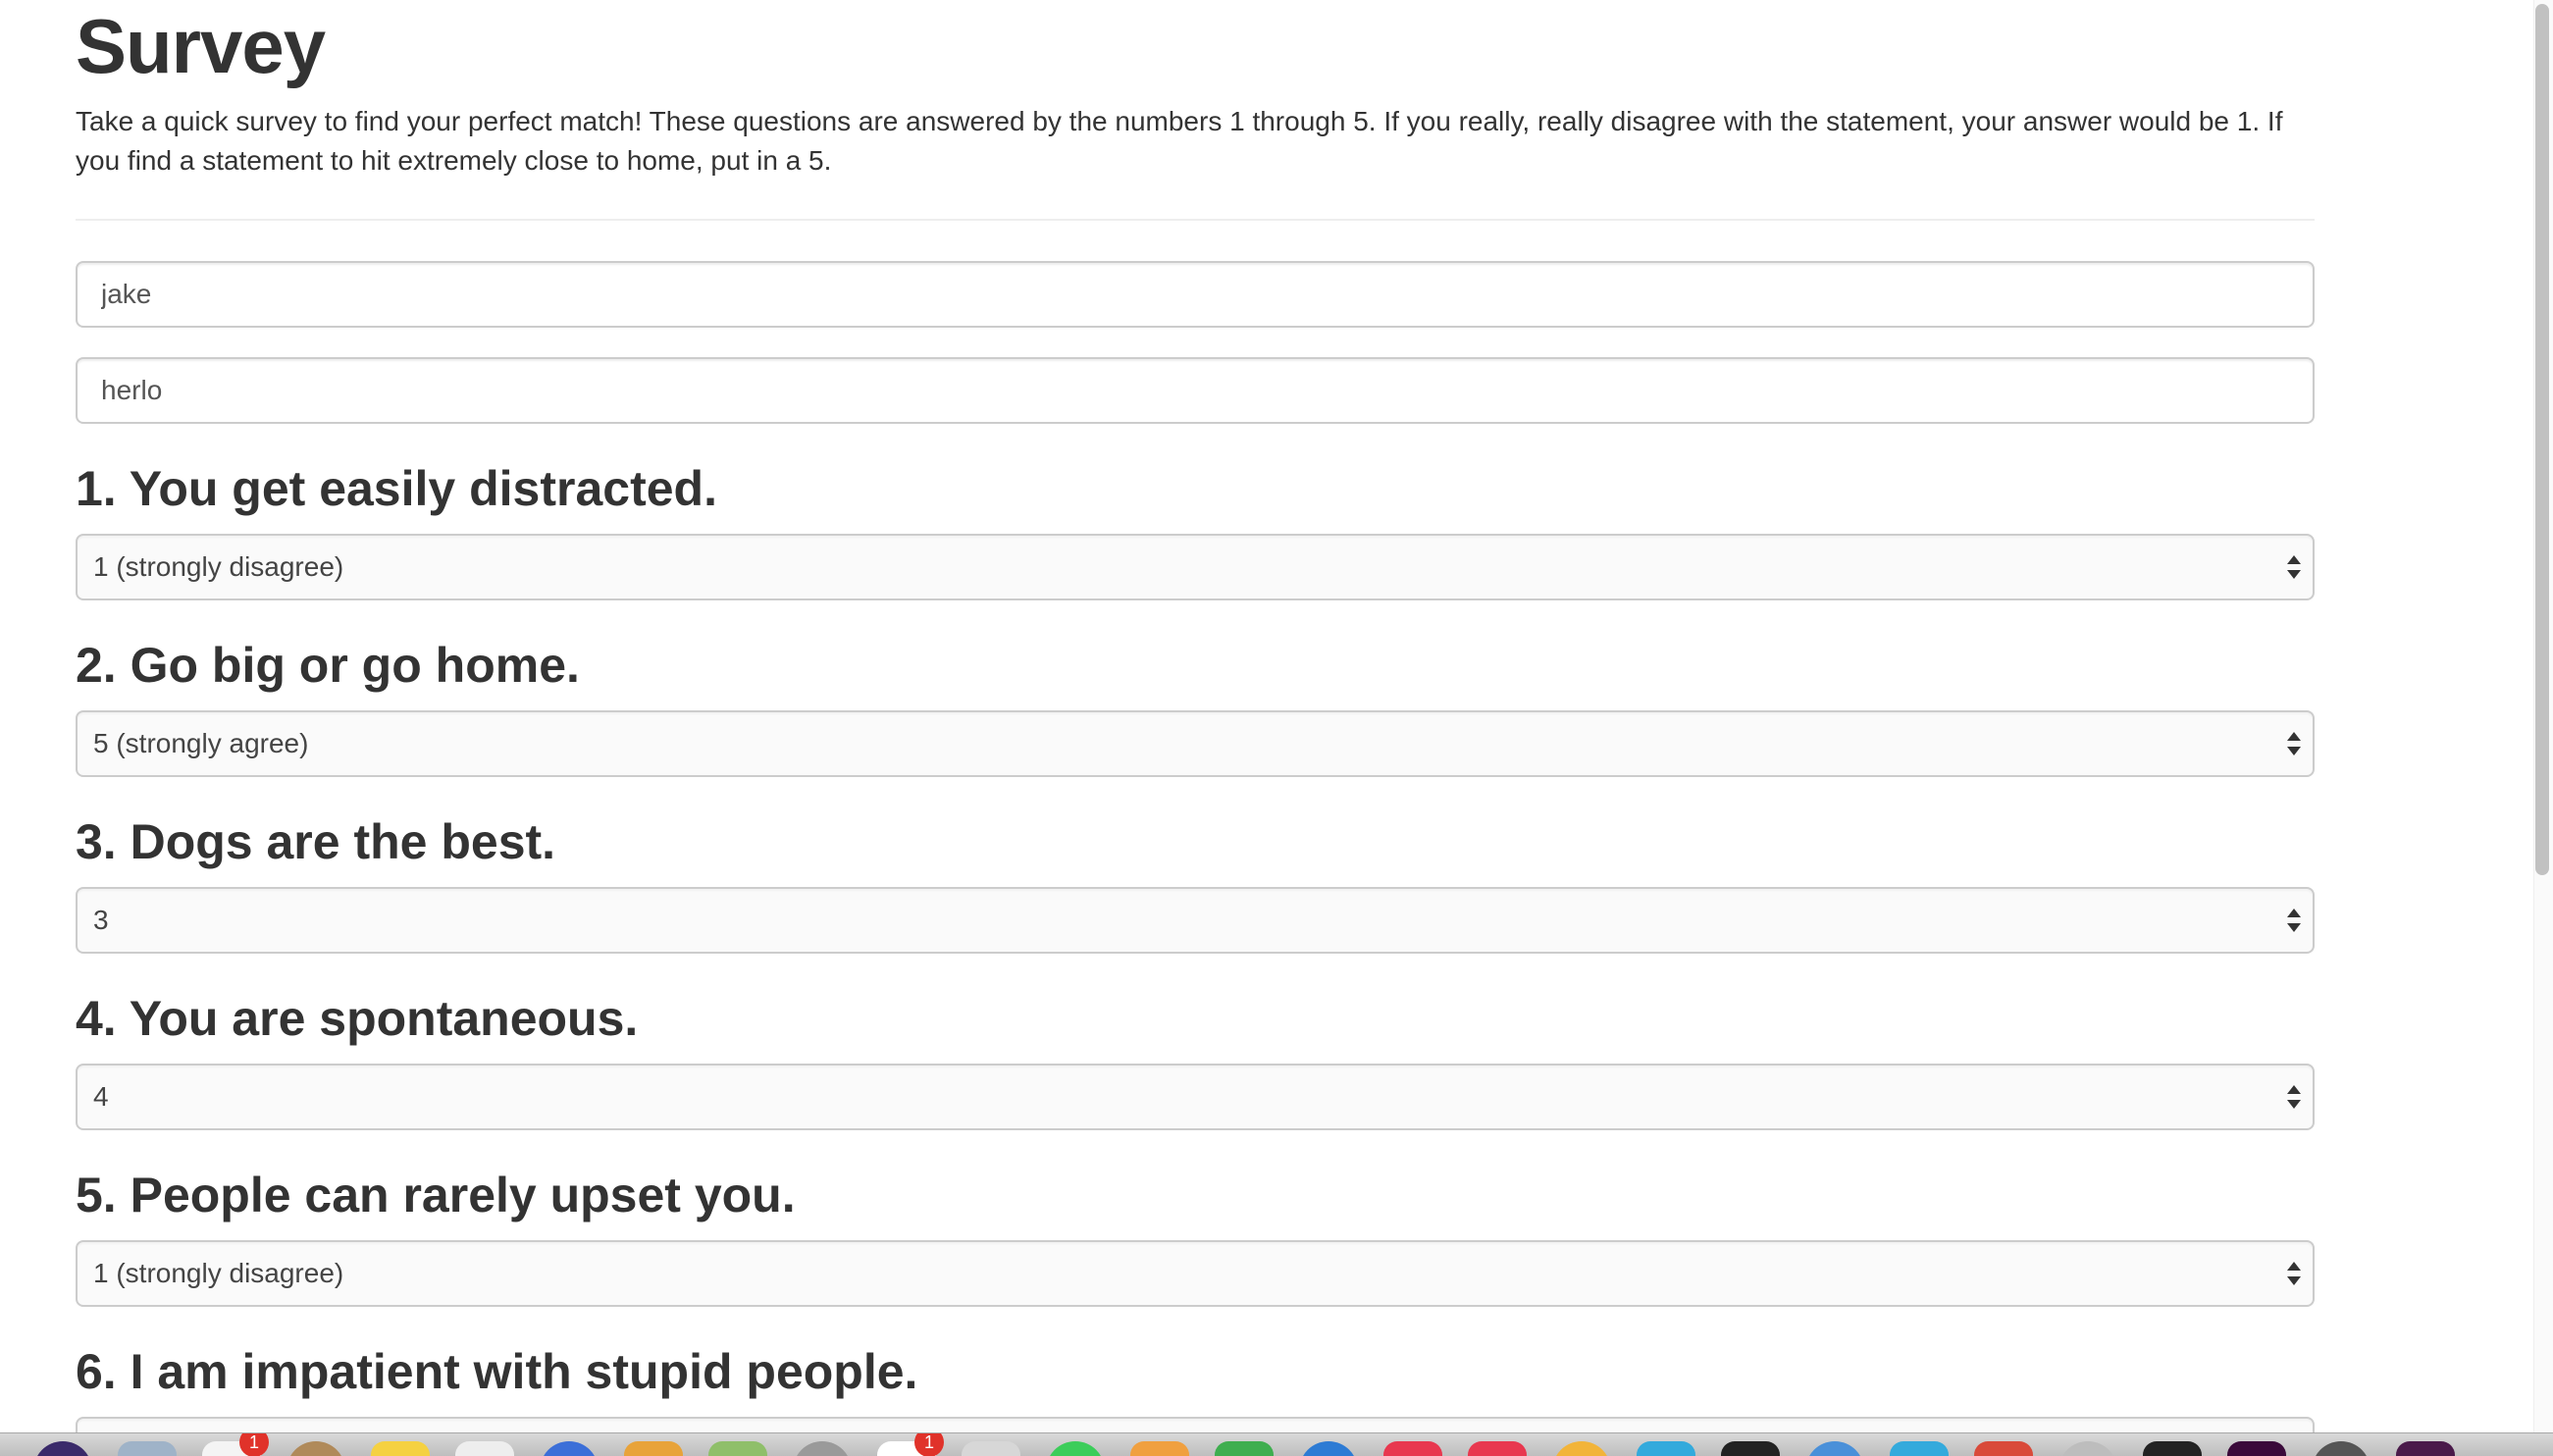  What do you see at coordinates (1195, 1097) in the screenshot?
I see `question-4-select: 4` at bounding box center [1195, 1097].